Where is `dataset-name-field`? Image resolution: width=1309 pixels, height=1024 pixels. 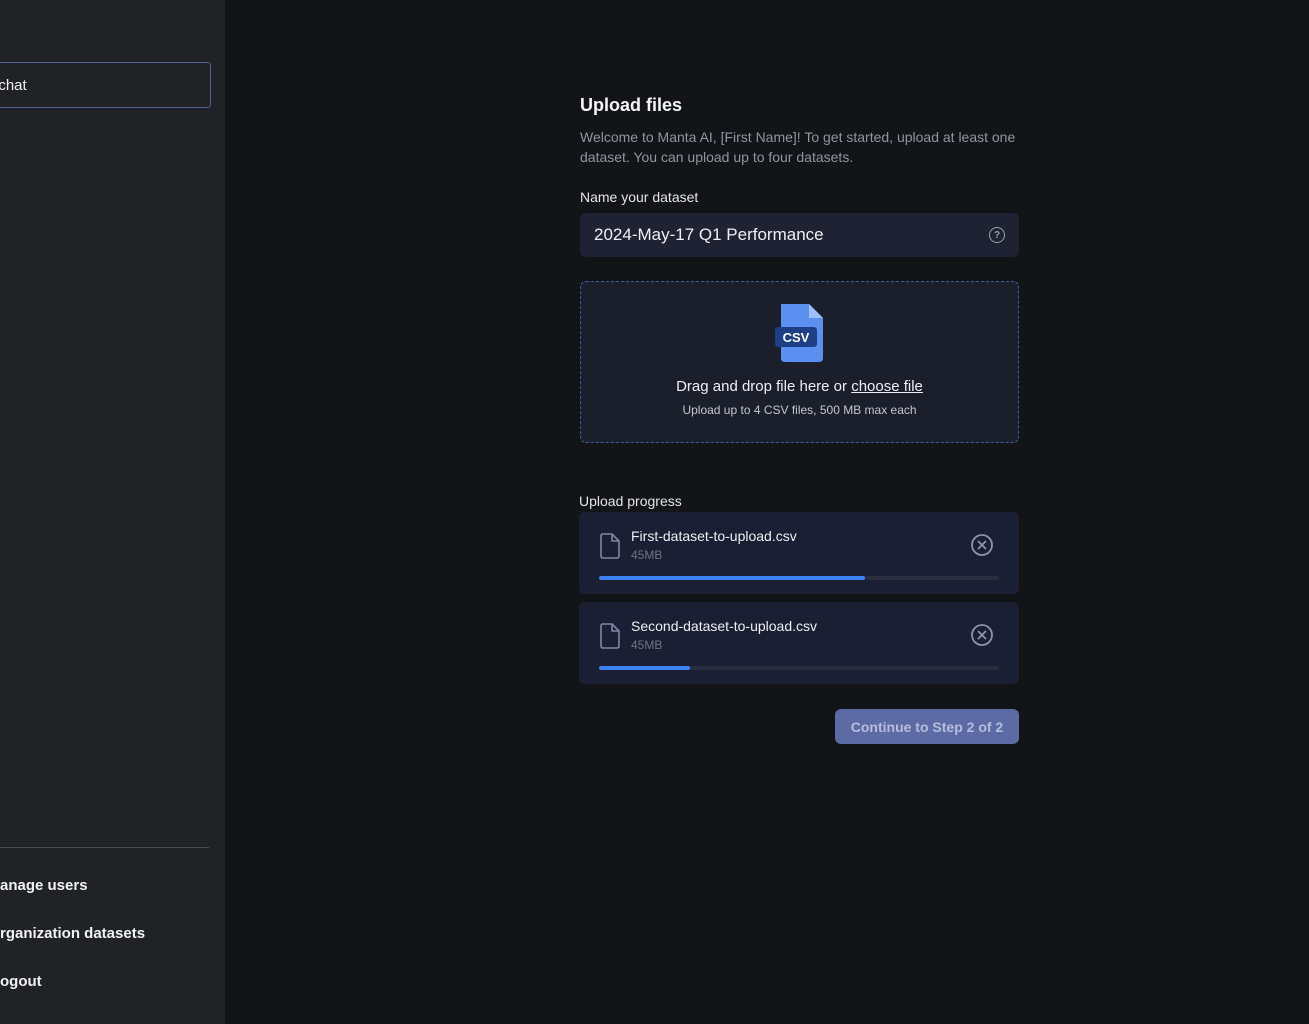
dataset-name-field is located at coordinates (791, 235).